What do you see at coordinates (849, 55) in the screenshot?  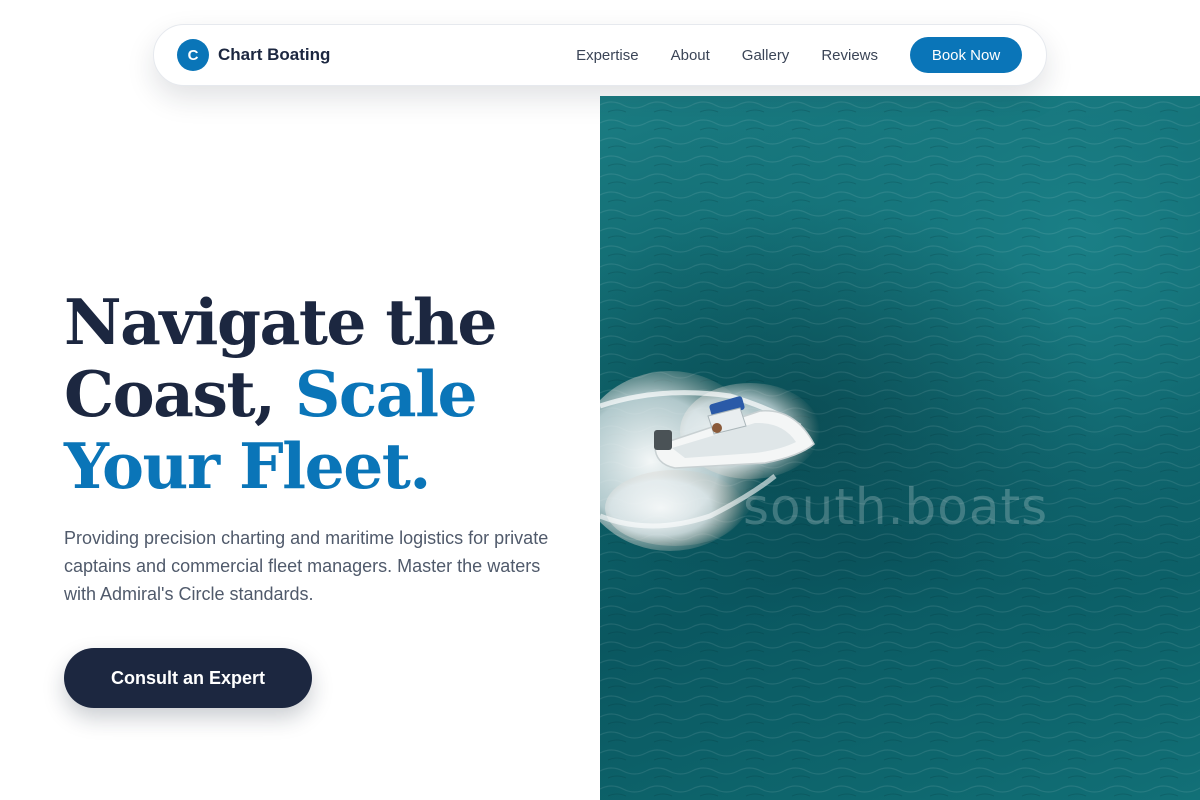 I see `nav-link-reviews: Reviews` at bounding box center [849, 55].